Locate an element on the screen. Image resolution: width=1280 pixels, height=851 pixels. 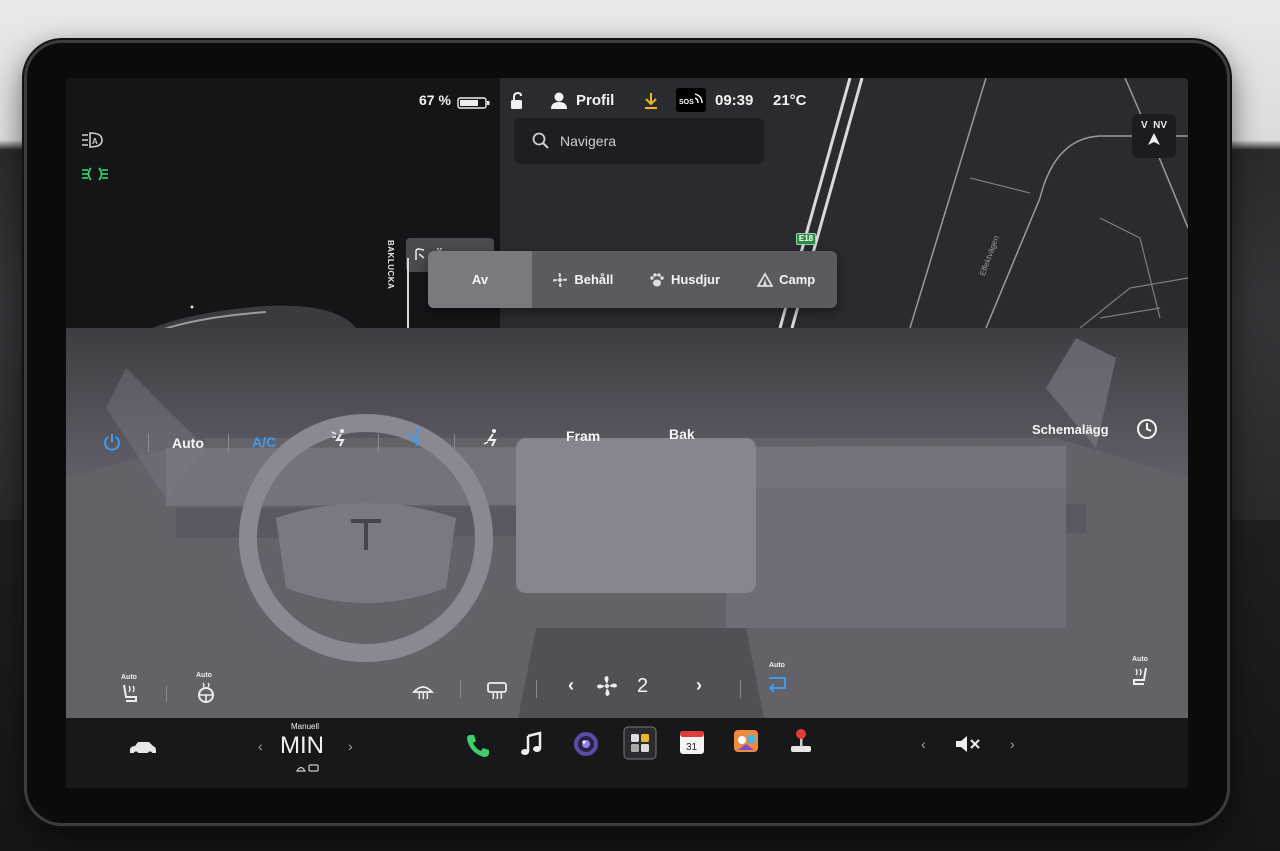
camera-icon is located at coordinates (586, 744).